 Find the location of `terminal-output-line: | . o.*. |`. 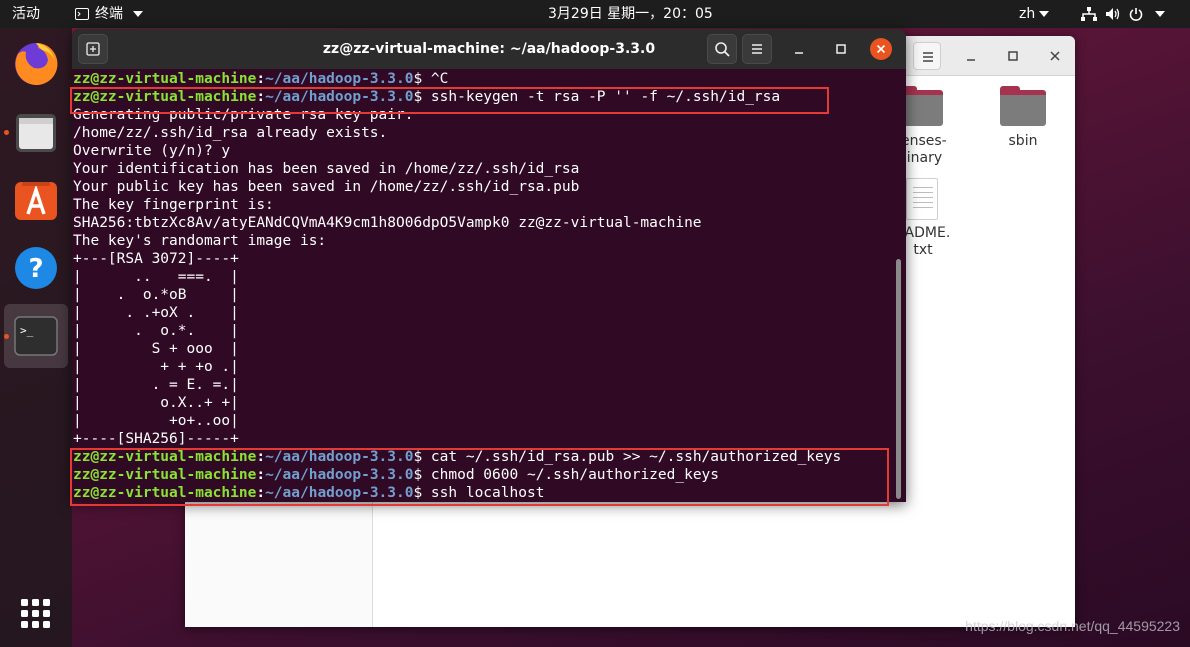

terminal-output-line: | . o.*. | is located at coordinates (483, 331).